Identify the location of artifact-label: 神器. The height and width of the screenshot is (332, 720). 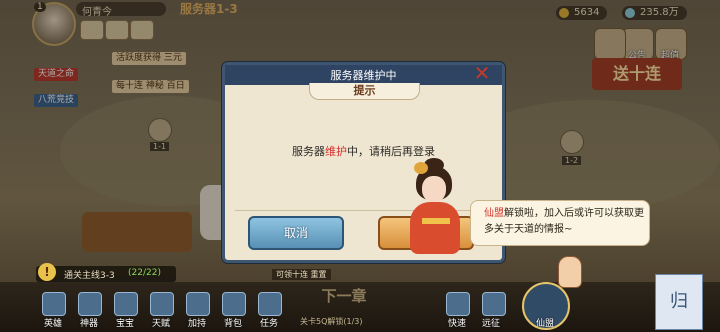
(89, 324).